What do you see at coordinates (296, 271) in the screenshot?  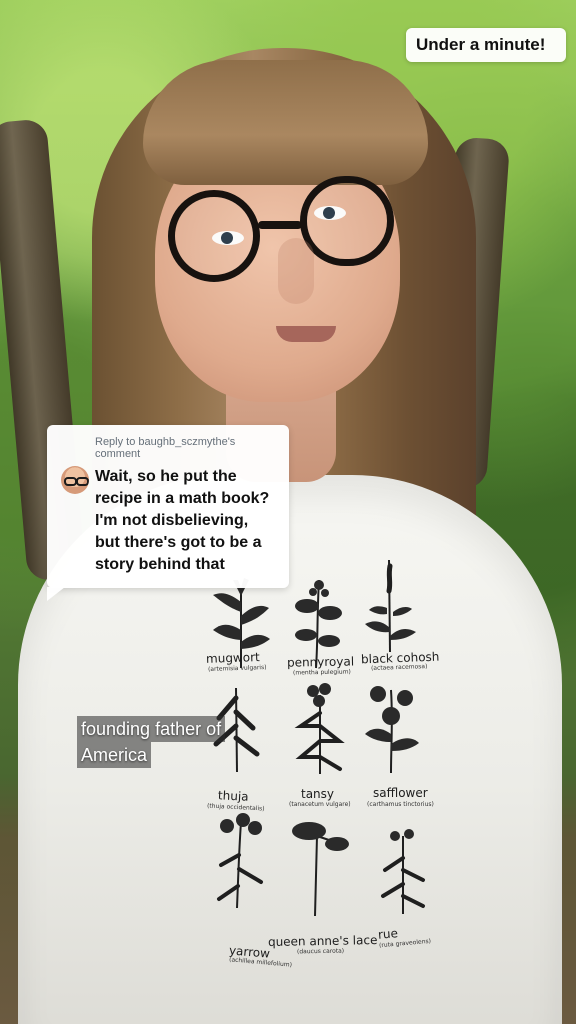 I see `nose` at bounding box center [296, 271].